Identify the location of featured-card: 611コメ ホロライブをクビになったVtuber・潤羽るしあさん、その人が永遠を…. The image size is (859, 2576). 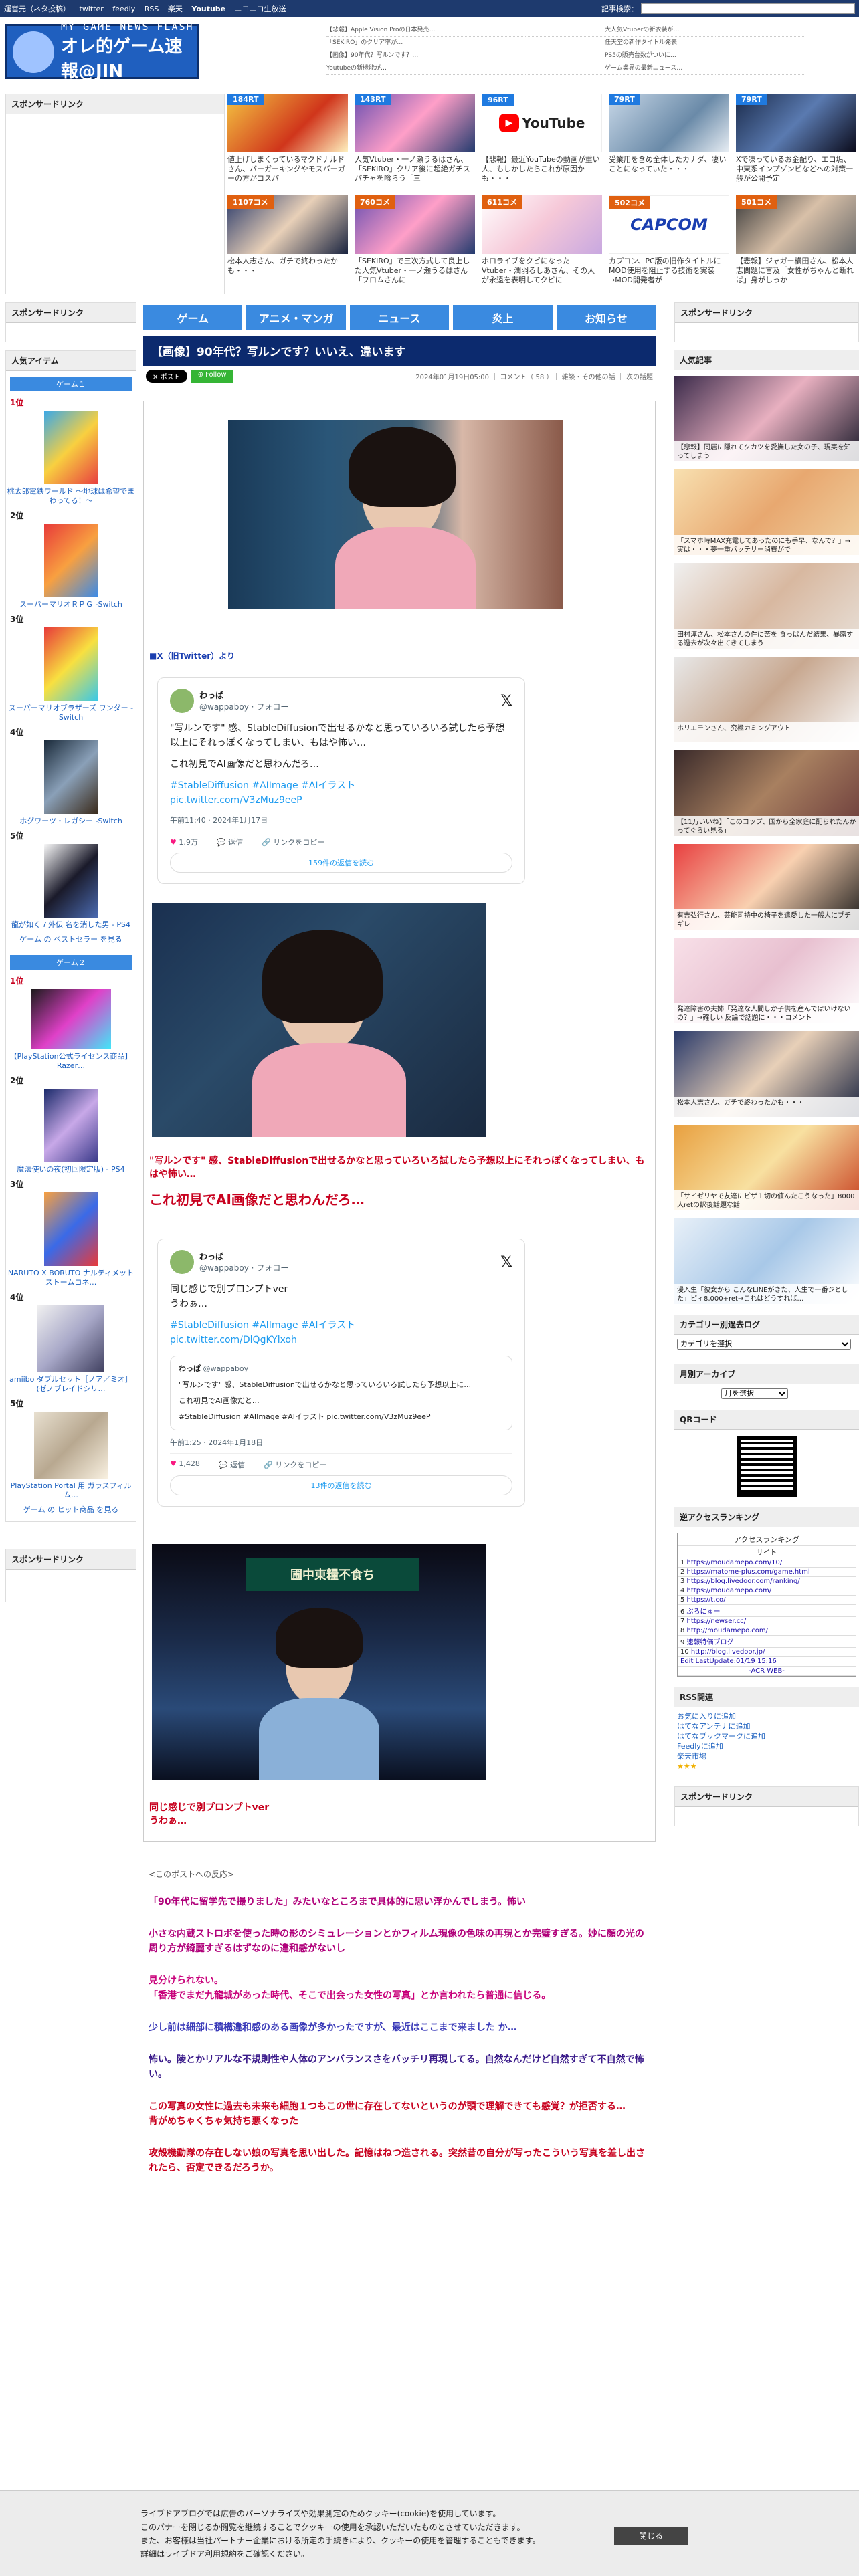
(542, 245).